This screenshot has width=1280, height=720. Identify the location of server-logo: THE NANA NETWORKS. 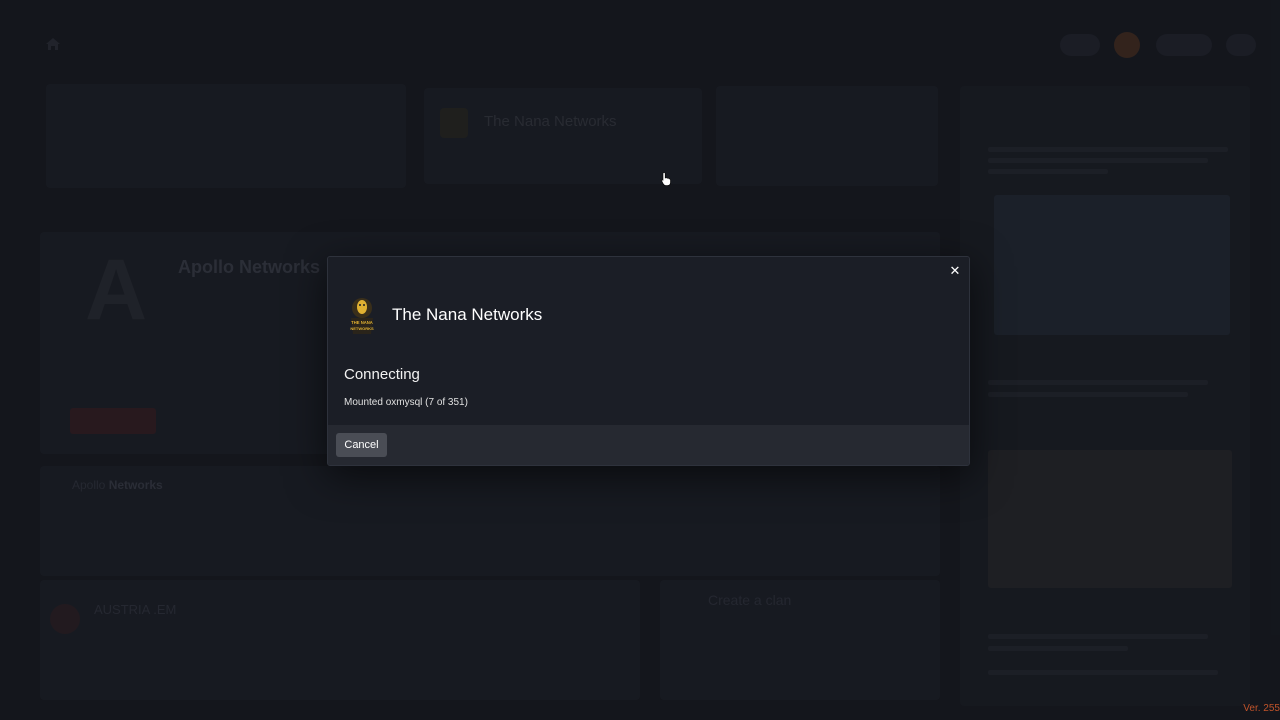
(362, 316).